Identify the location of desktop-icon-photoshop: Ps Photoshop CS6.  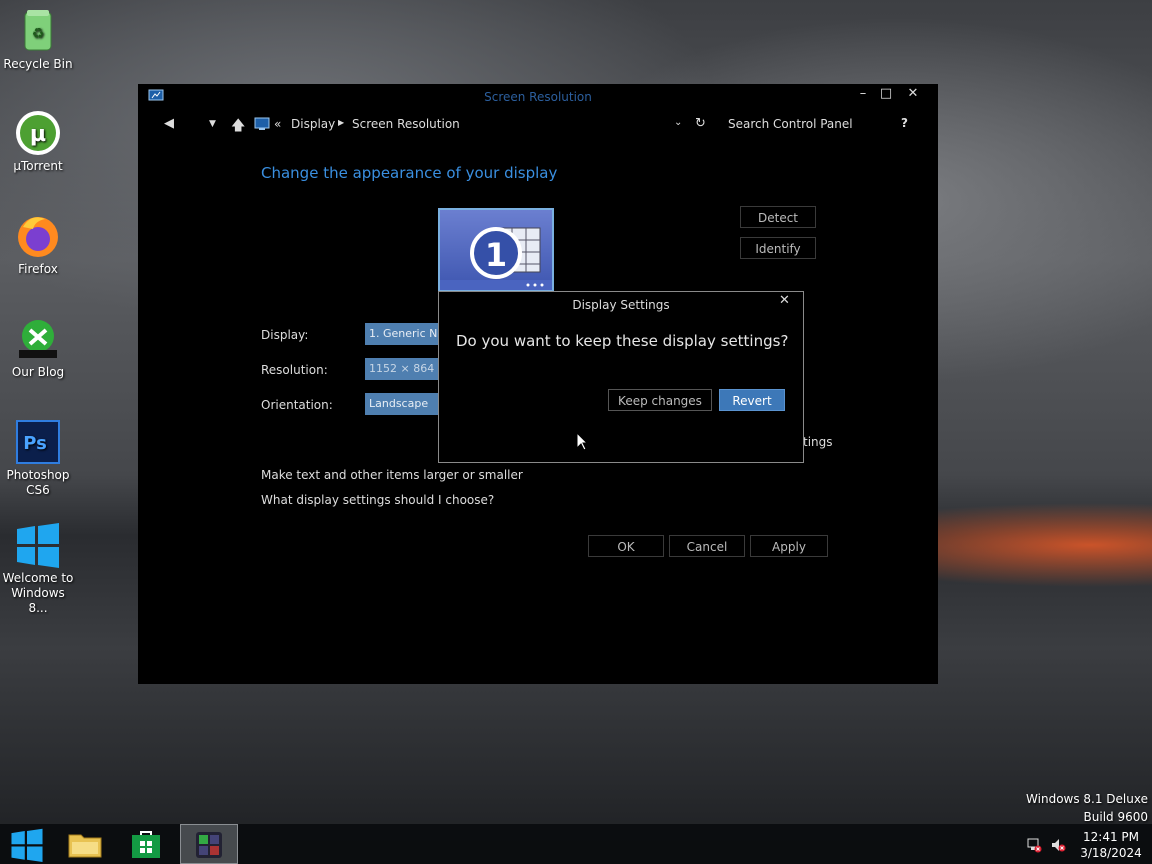
(38, 458).